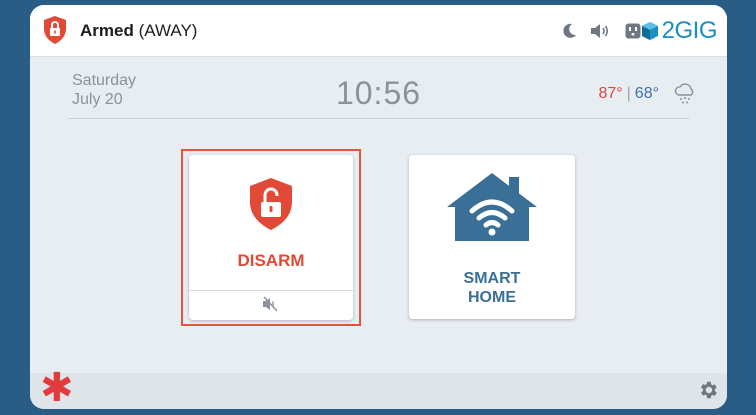  What do you see at coordinates (600, 33) in the screenshot?
I see `speaker-icon` at bounding box center [600, 33].